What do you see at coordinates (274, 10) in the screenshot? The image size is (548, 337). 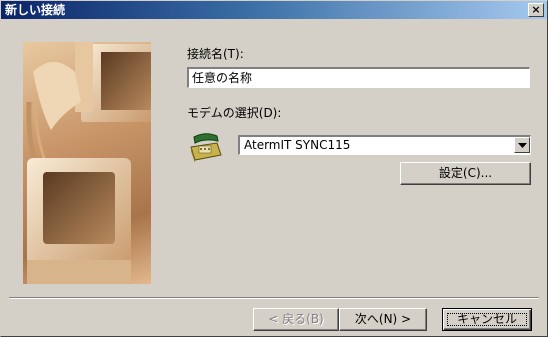 I see `title-bar: 新しい接続 ×` at bounding box center [274, 10].